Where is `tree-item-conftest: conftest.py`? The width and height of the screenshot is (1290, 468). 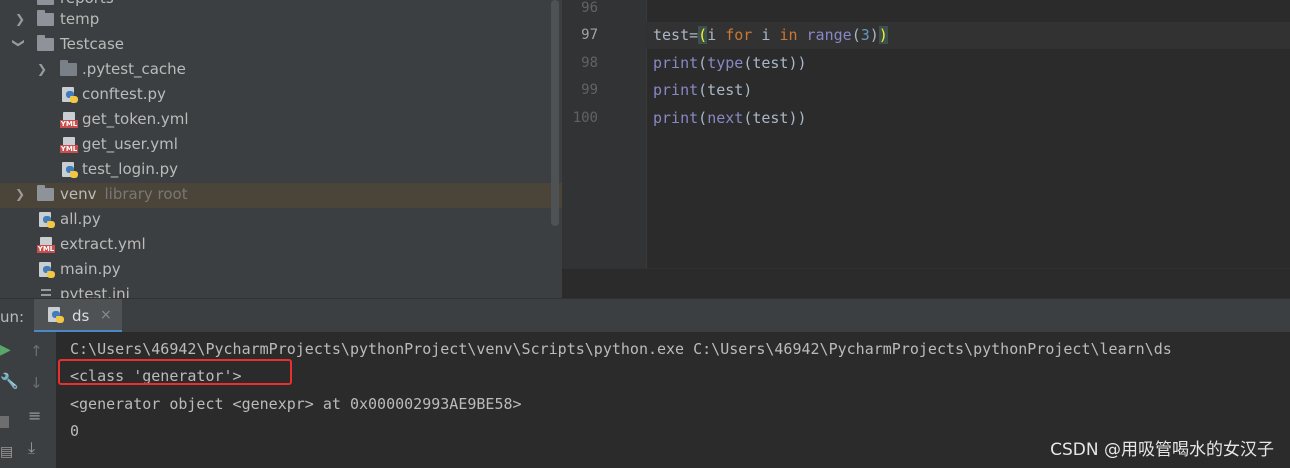
tree-item-conftest: conftest.py is located at coordinates (281, 95).